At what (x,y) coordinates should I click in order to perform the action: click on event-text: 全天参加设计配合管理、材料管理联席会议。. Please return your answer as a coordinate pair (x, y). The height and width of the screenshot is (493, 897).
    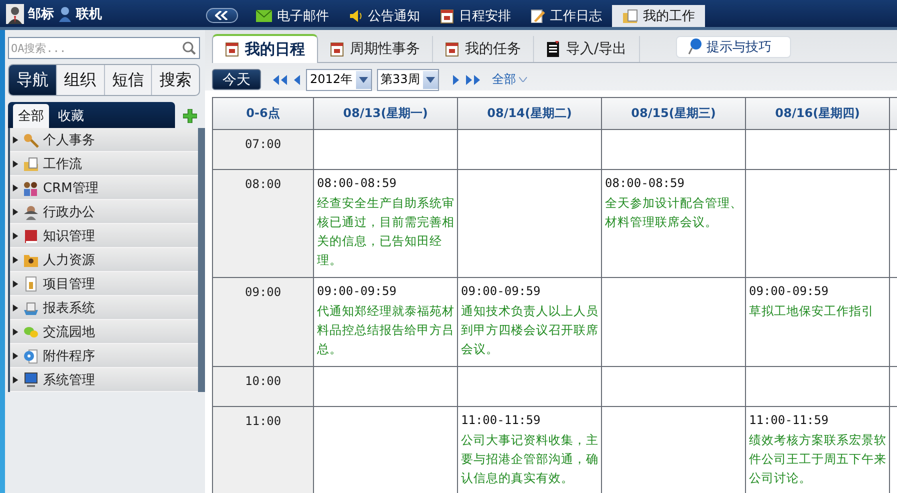
    Looking at the image, I should click on (674, 213).